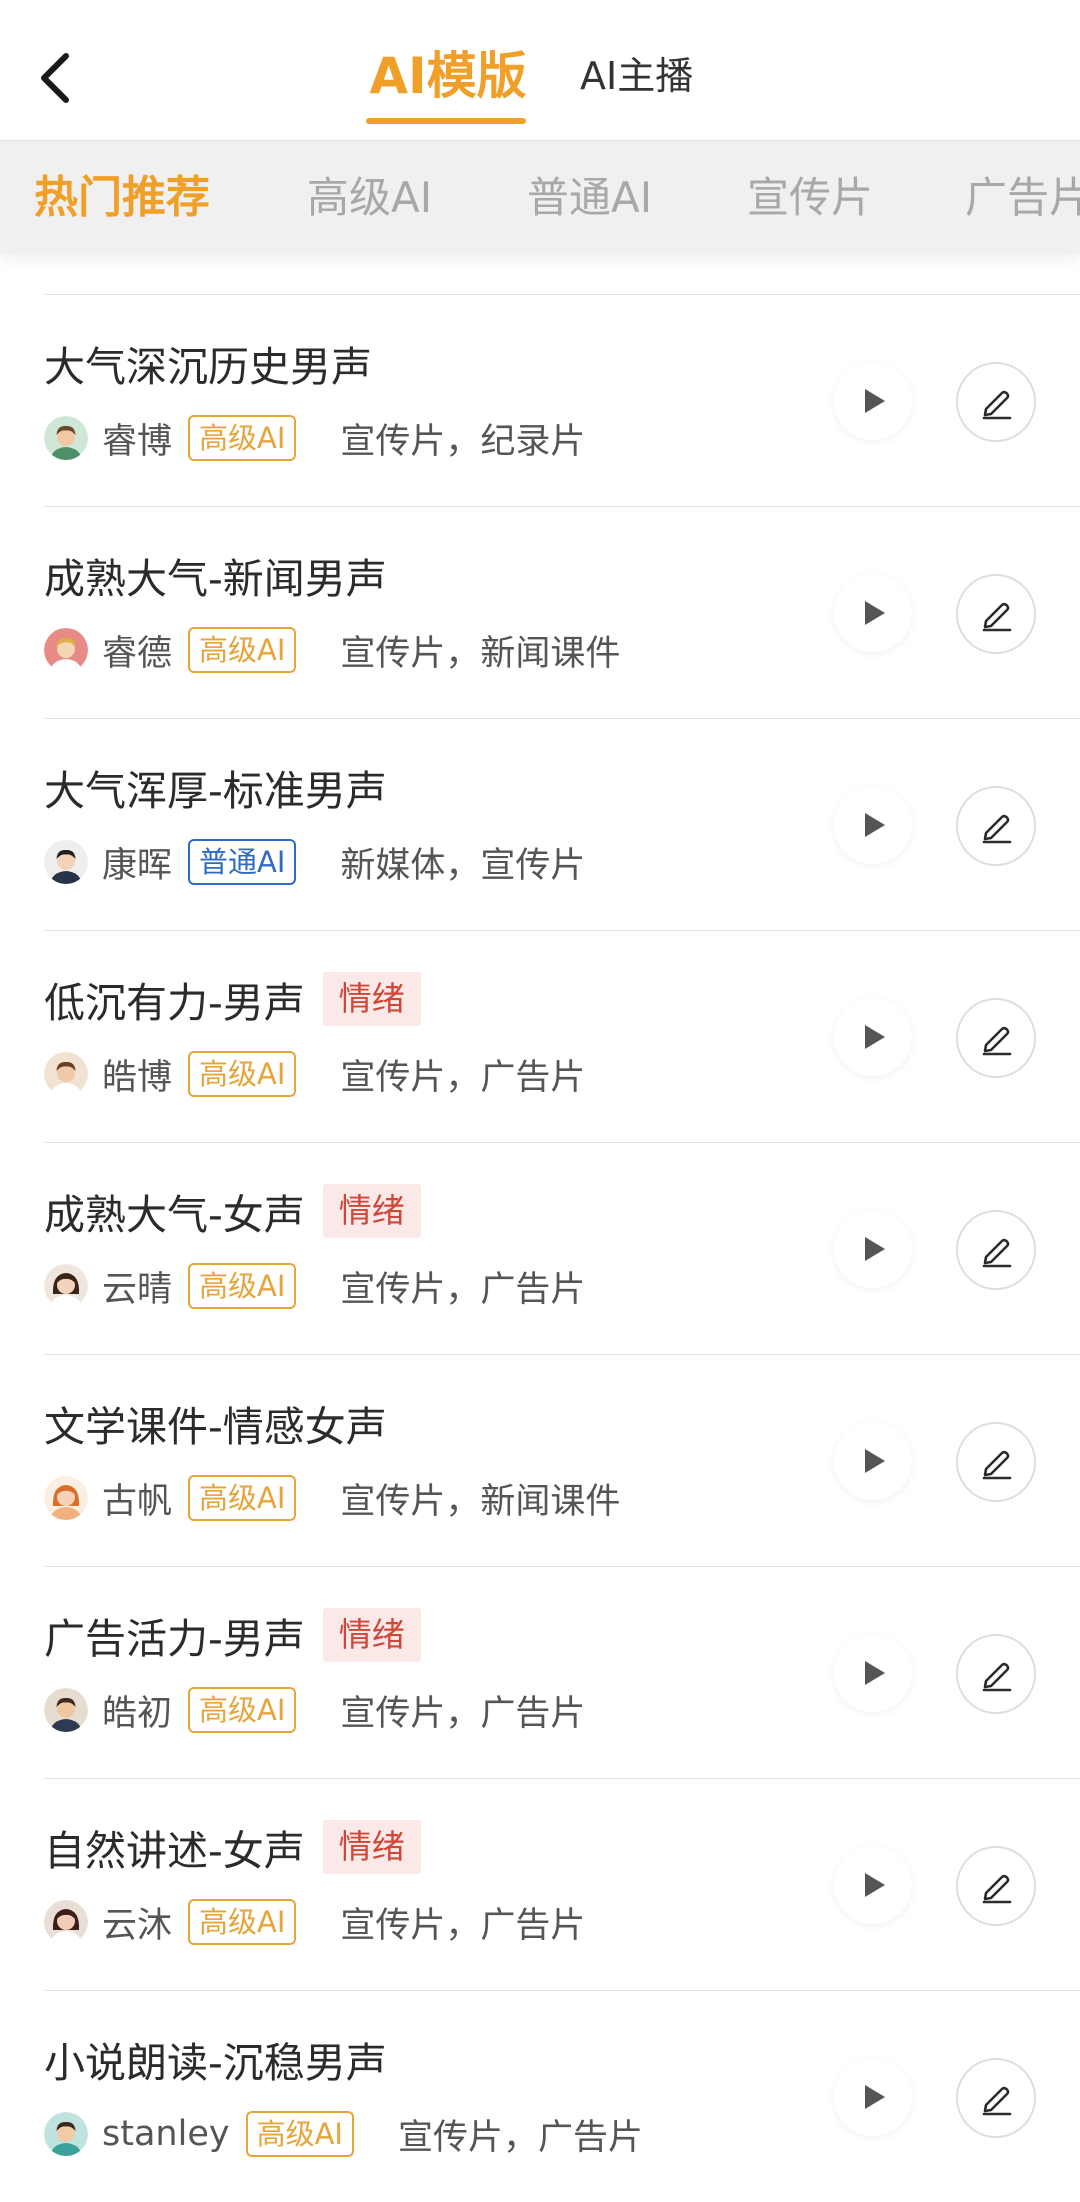 The height and width of the screenshot is (2202, 1080). What do you see at coordinates (314, 1286) in the screenshot?
I see `meta-line: 云晴 高级AI 宣传片，广告片` at bounding box center [314, 1286].